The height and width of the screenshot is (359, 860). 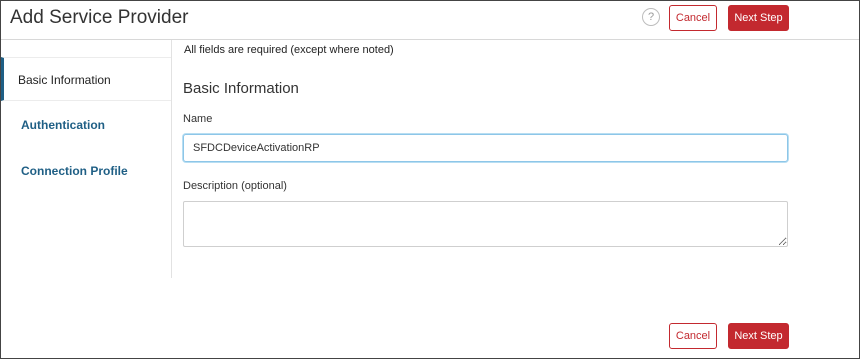 What do you see at coordinates (430, 20) in the screenshot?
I see `dialog-header: Add Service Provider ? Cancel Next Step` at bounding box center [430, 20].